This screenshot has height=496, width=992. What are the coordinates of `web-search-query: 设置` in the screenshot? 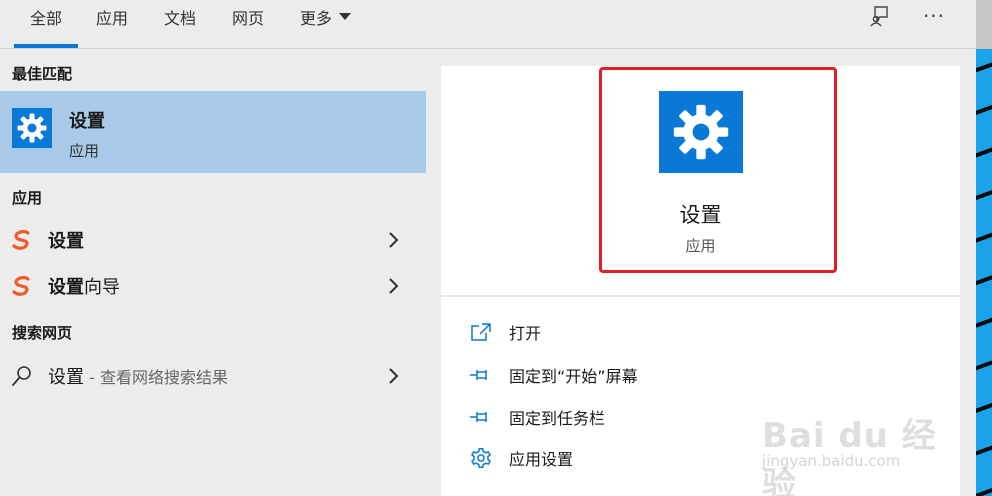 It's located at (66, 377).